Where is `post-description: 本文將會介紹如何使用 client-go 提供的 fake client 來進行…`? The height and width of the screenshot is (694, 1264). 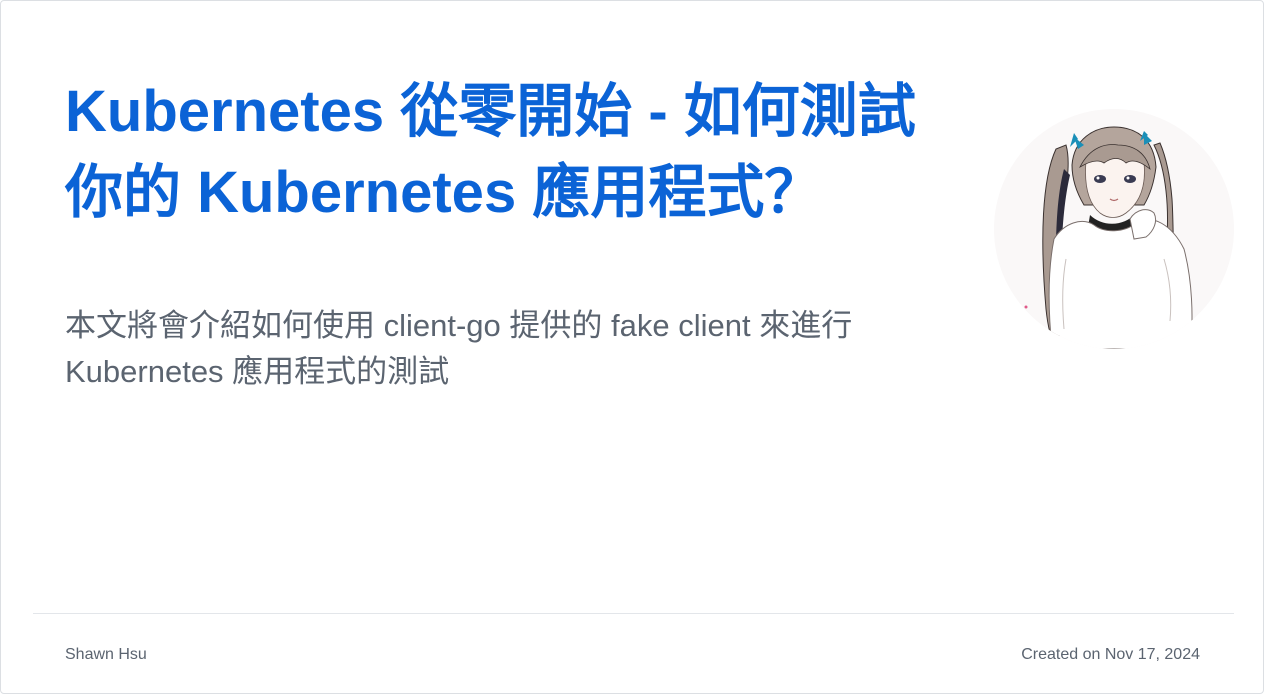
post-description: 本文將會介紹如何使用 client-go 提供的 fake client 來進行… is located at coordinates (459, 348).